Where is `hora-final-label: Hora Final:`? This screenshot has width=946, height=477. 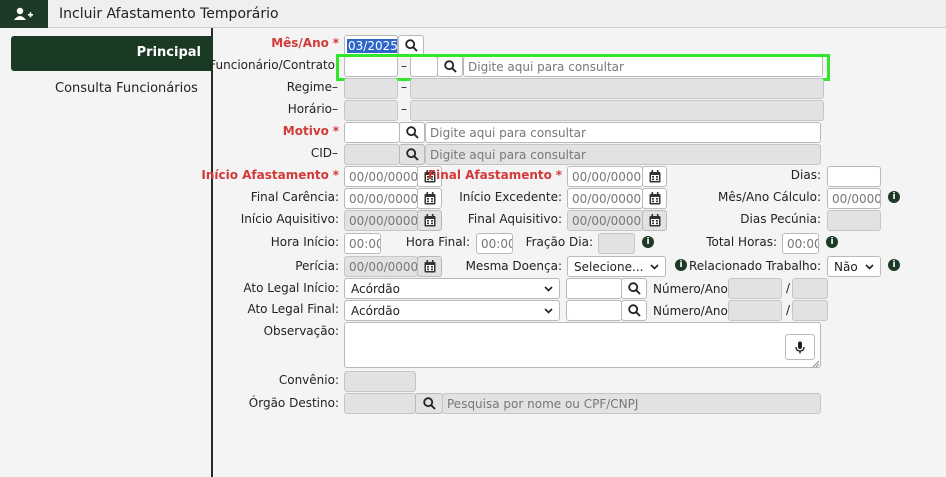
hora-final-label: Hora Final: is located at coordinates (437, 242).